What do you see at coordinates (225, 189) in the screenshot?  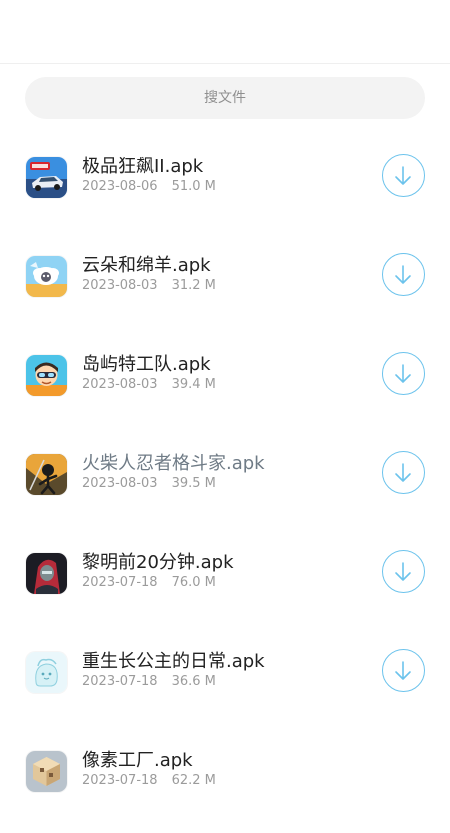 I see `list-item: 极品狂飙II.apk 2023-08-06 51.0 M` at bounding box center [225, 189].